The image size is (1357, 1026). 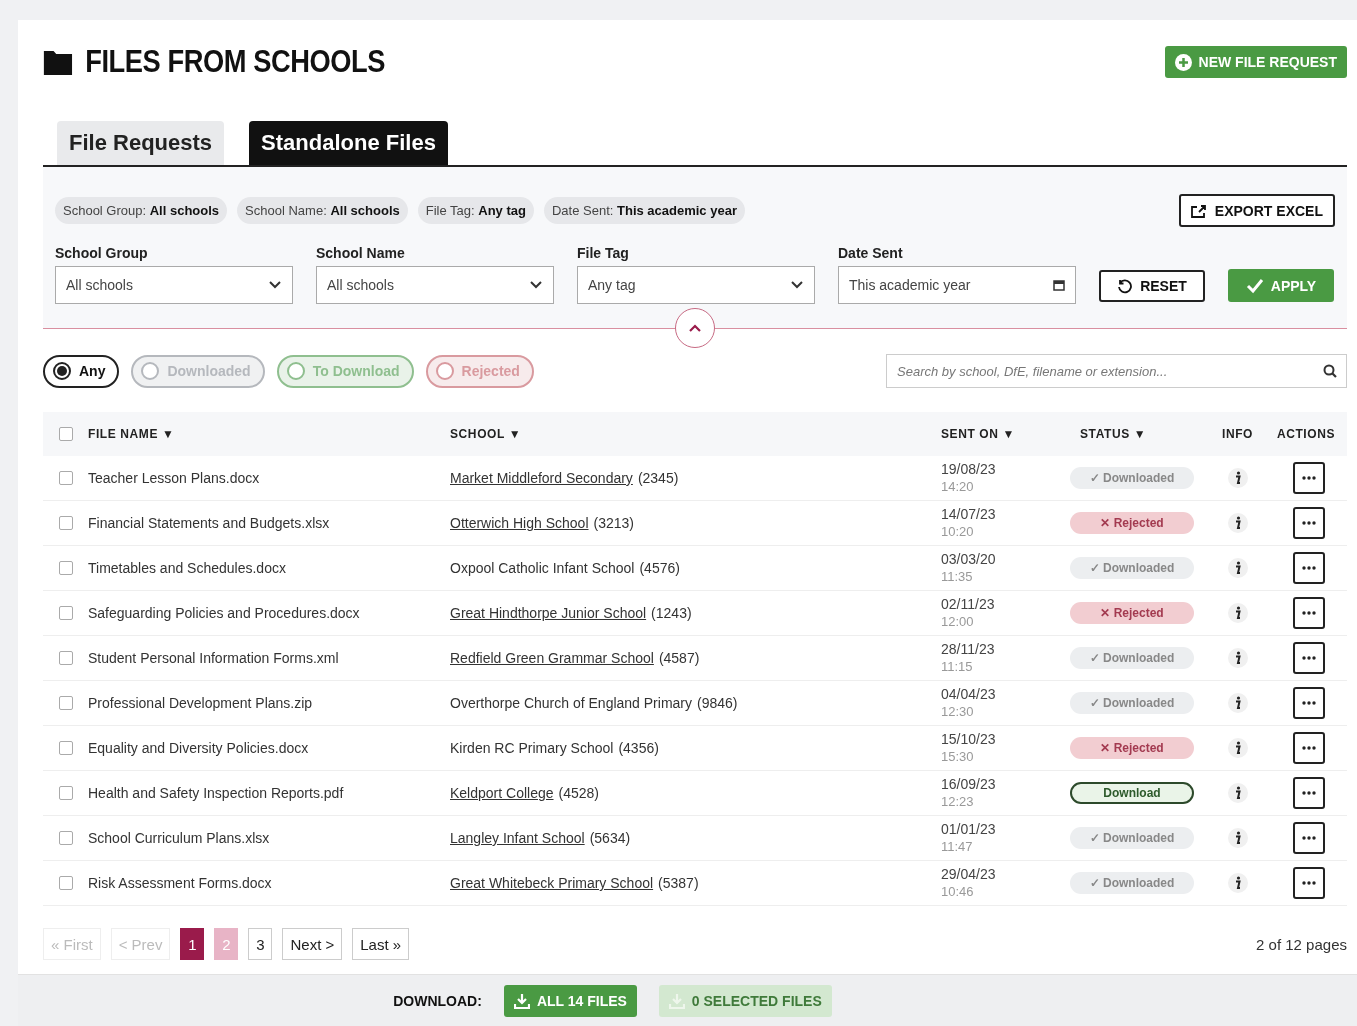 I want to click on download-files-button: ALL 14 FILES, so click(x=570, y=1000).